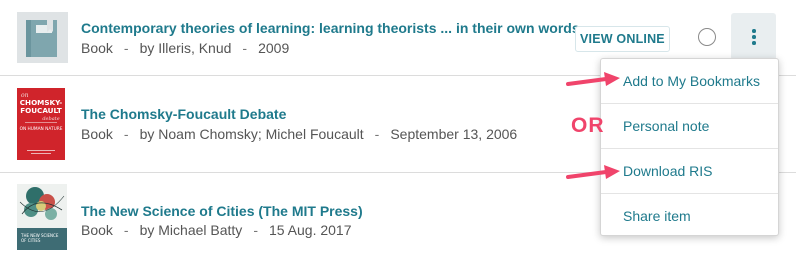  I want to click on cover-subtitle: ON HUMAN NATURE, so click(41, 129).